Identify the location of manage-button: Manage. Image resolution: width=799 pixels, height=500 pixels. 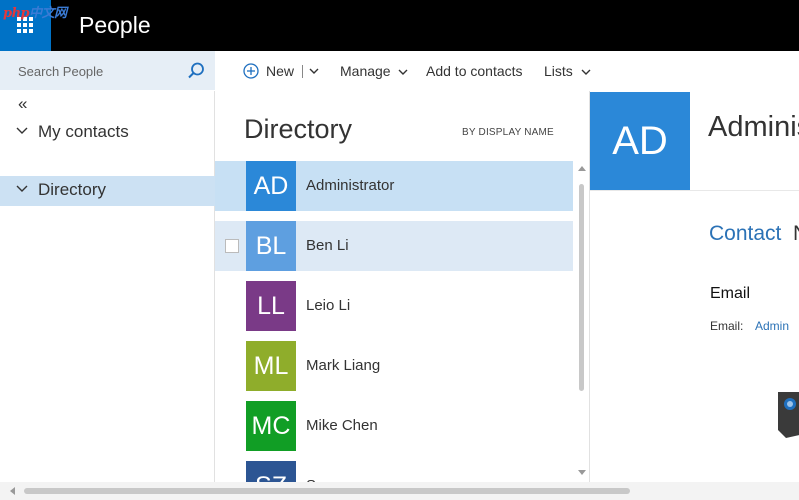
(374, 71).